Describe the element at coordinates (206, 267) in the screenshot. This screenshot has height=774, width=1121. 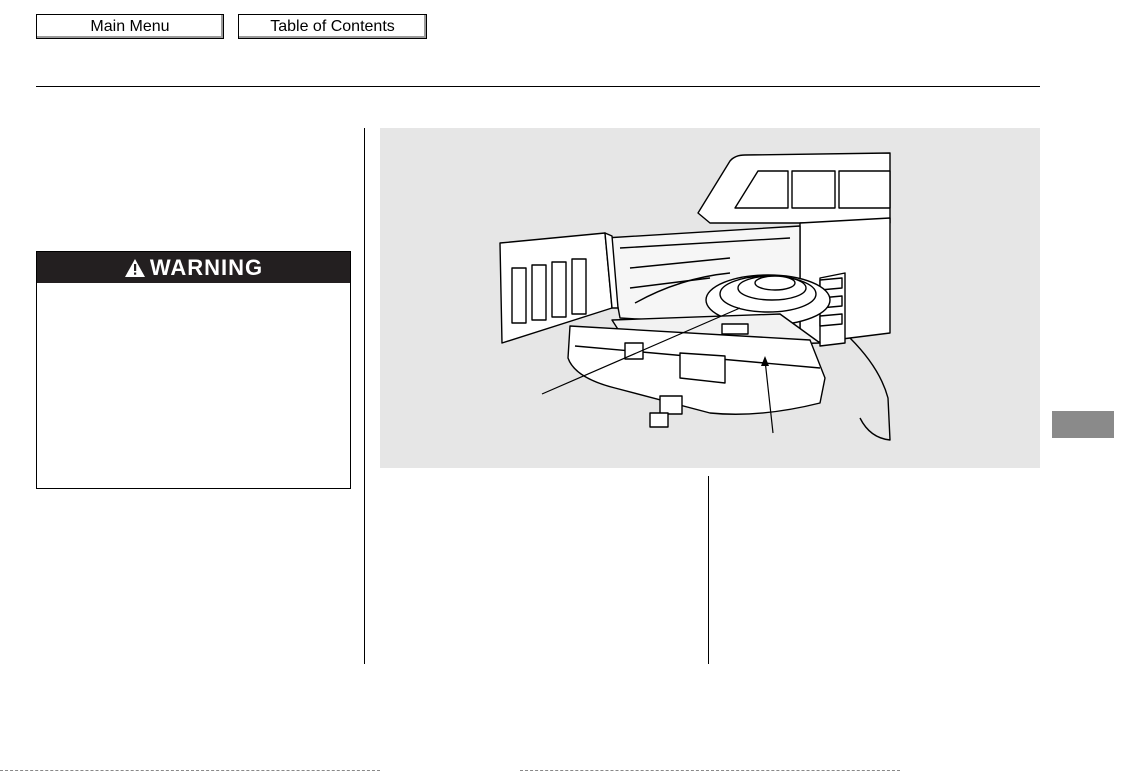
I see `warning-title: WARNING` at that location.